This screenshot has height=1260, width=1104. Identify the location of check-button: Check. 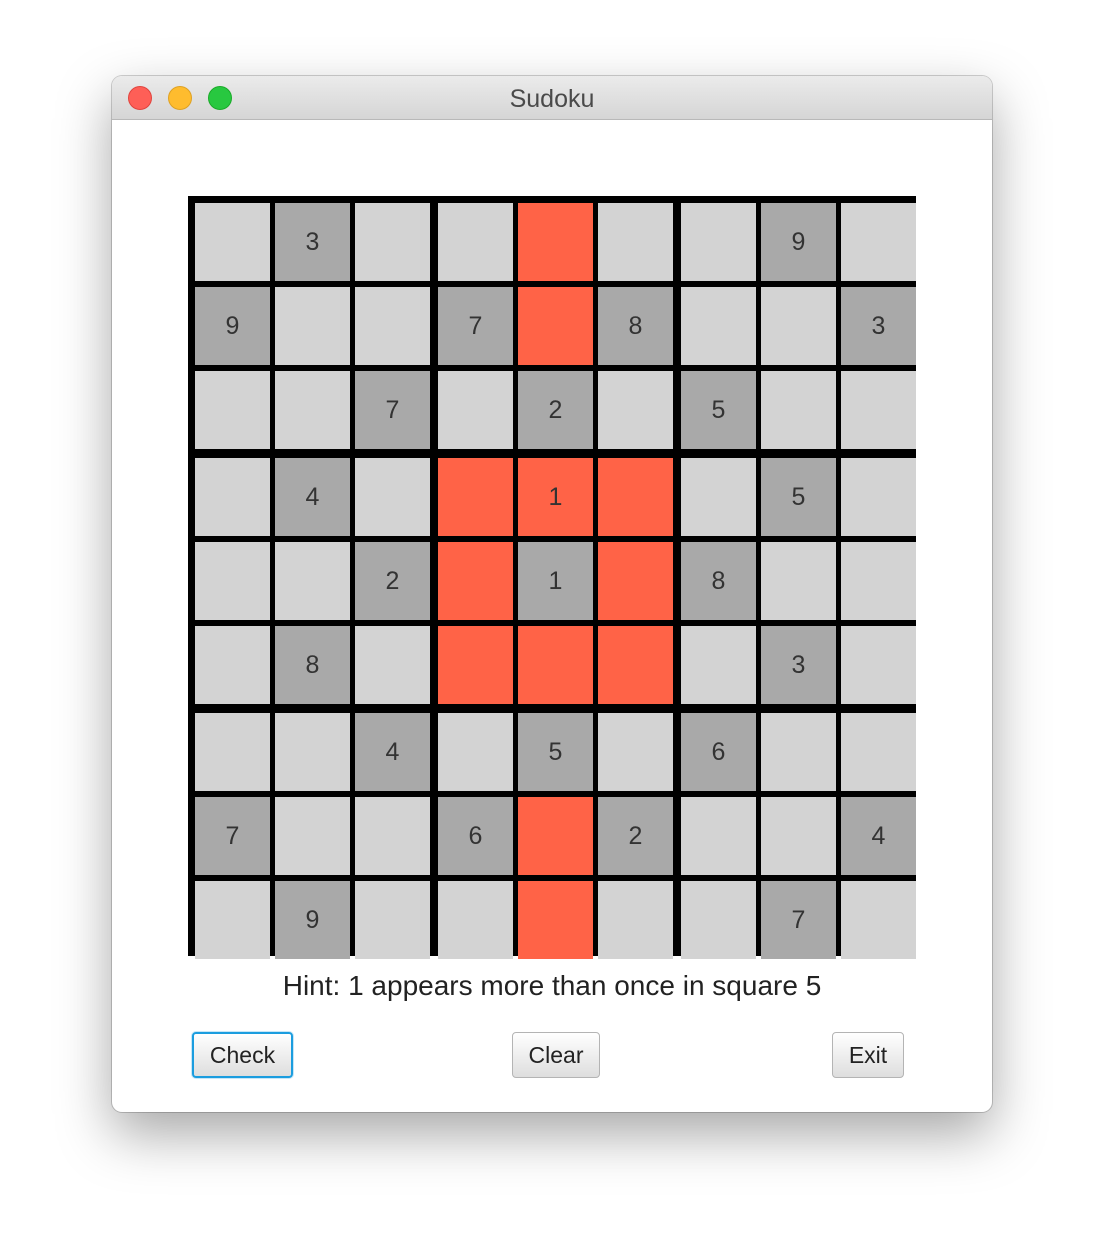
(242, 1055).